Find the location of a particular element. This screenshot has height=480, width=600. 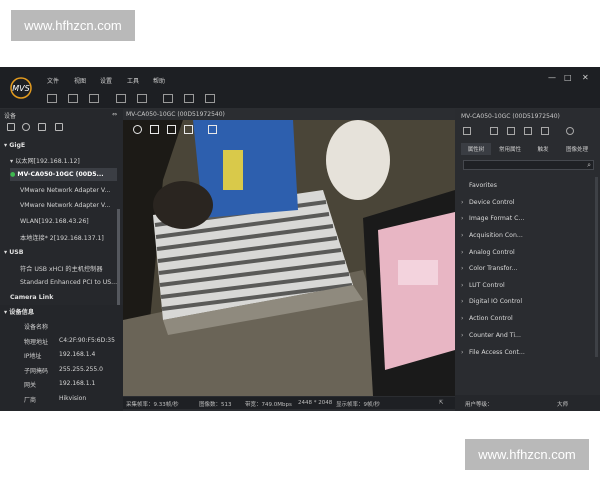

category-lut-control: › LUT Control is located at coordinates (483, 285).